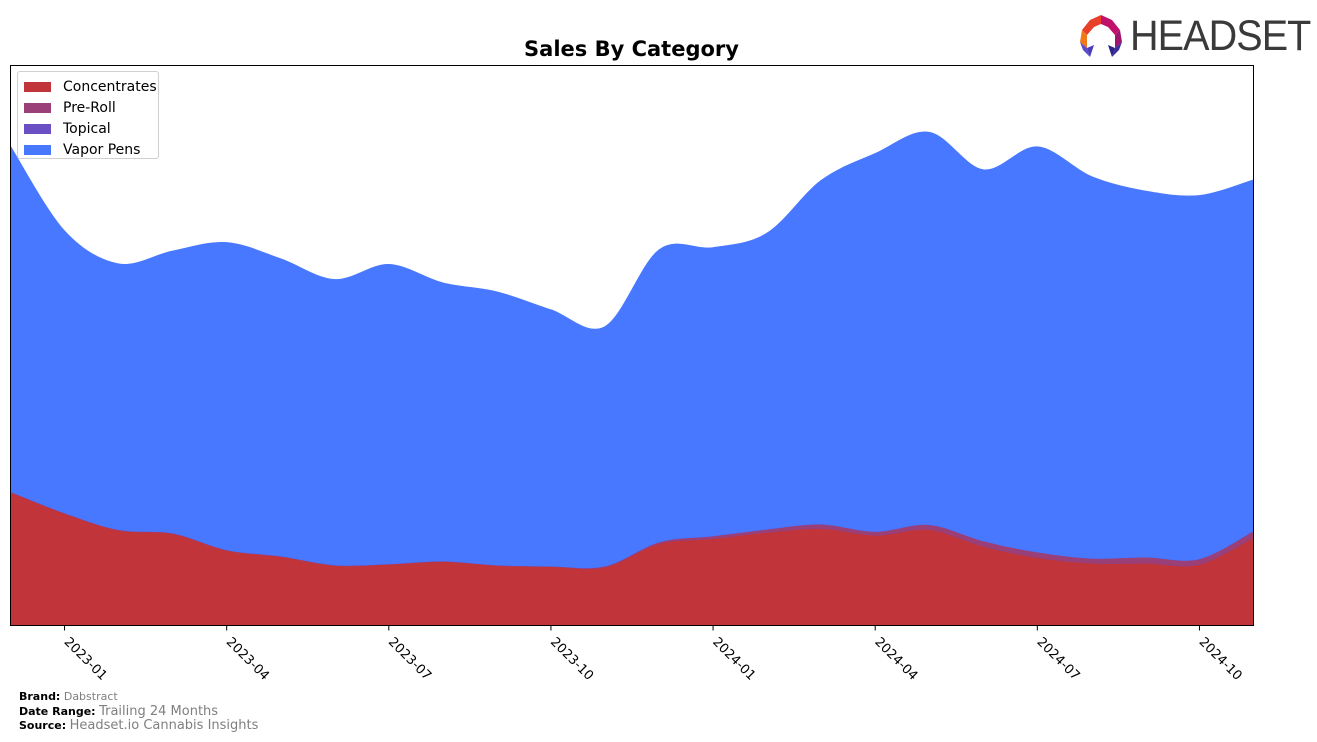  Describe the element at coordinates (37, 107) in the screenshot. I see `legend-swatch-pre-roll` at that location.